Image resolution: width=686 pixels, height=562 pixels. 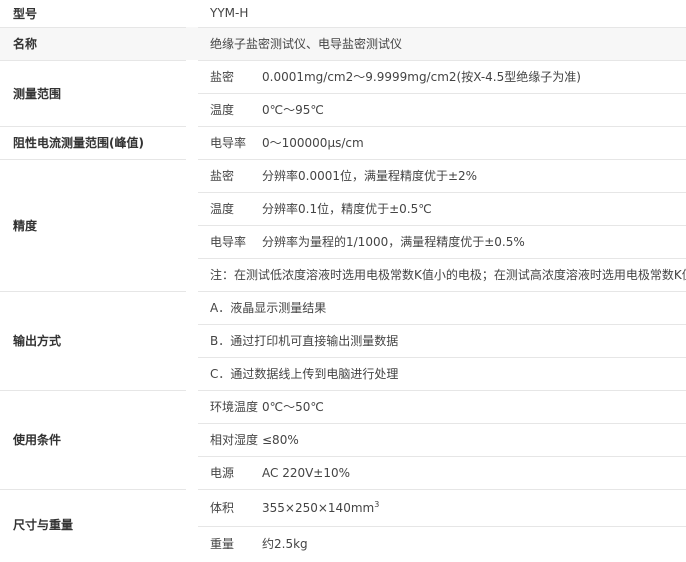 I want to click on row-label: 输出方式, so click(x=93, y=341).